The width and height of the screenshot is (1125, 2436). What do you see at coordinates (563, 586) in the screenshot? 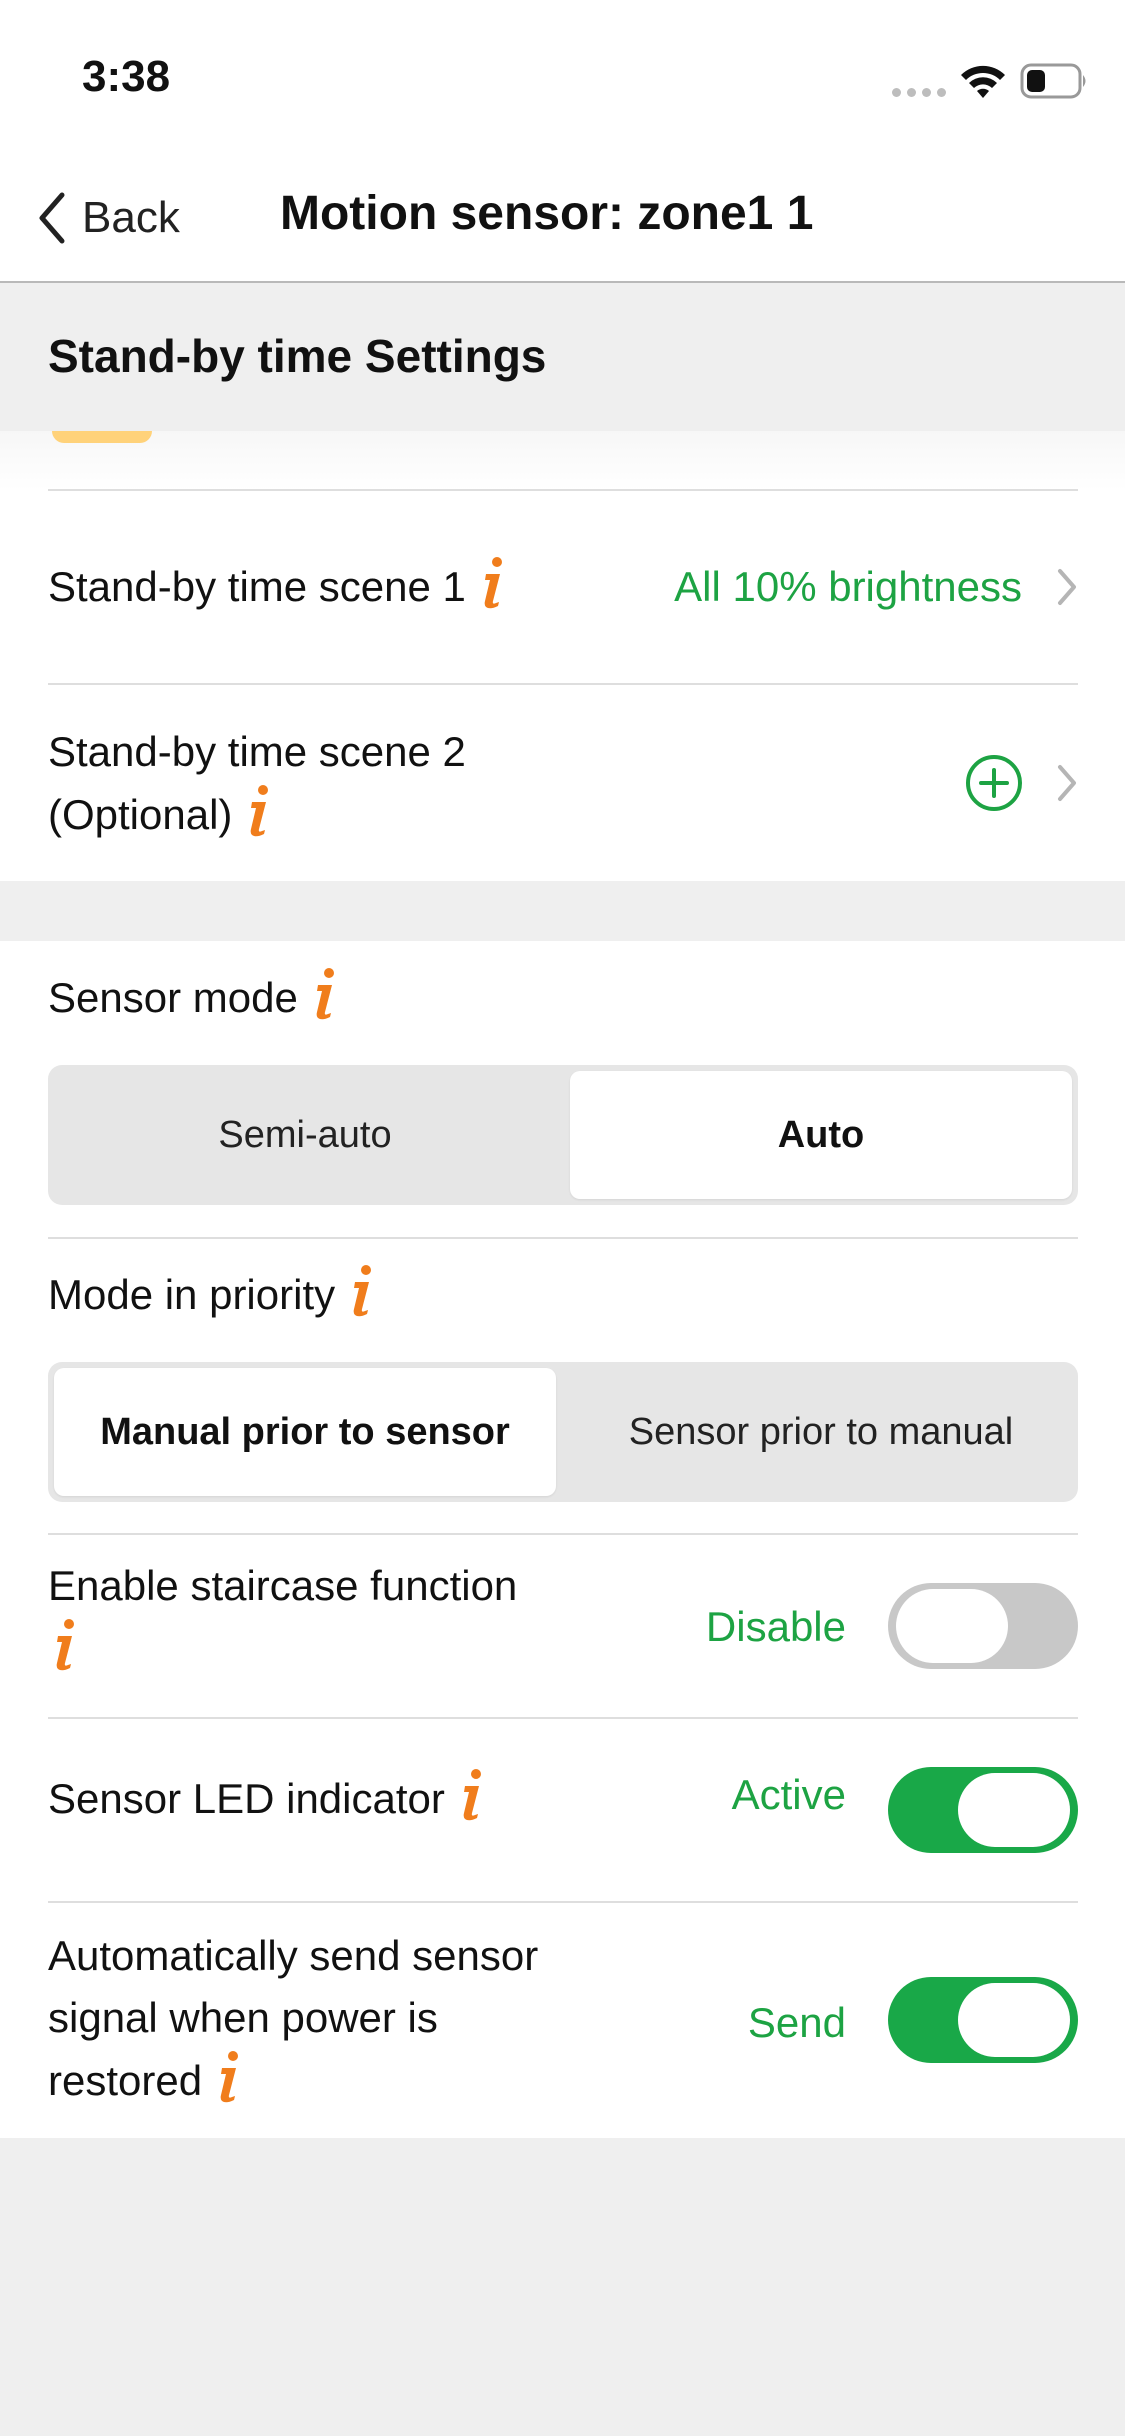
I see `standby-scene-1-row: Stand-by time scene 1 All 10% brightness` at bounding box center [563, 586].